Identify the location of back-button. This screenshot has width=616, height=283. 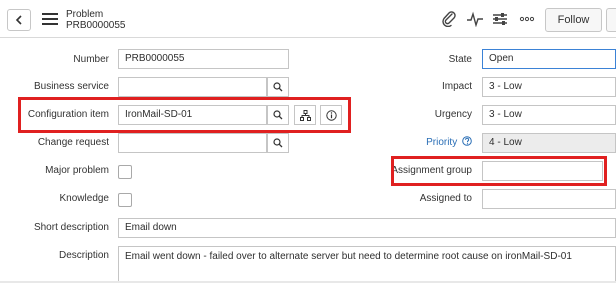
(19, 20).